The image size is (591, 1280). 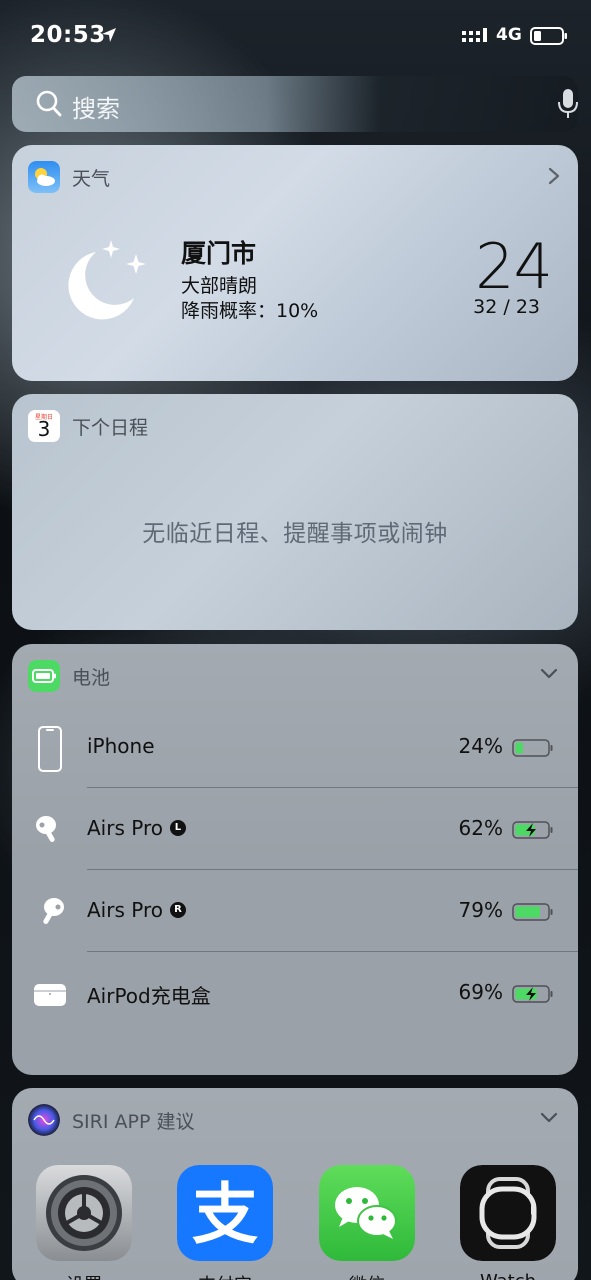 What do you see at coordinates (508, 1213) in the screenshot?
I see `watch-icon` at bounding box center [508, 1213].